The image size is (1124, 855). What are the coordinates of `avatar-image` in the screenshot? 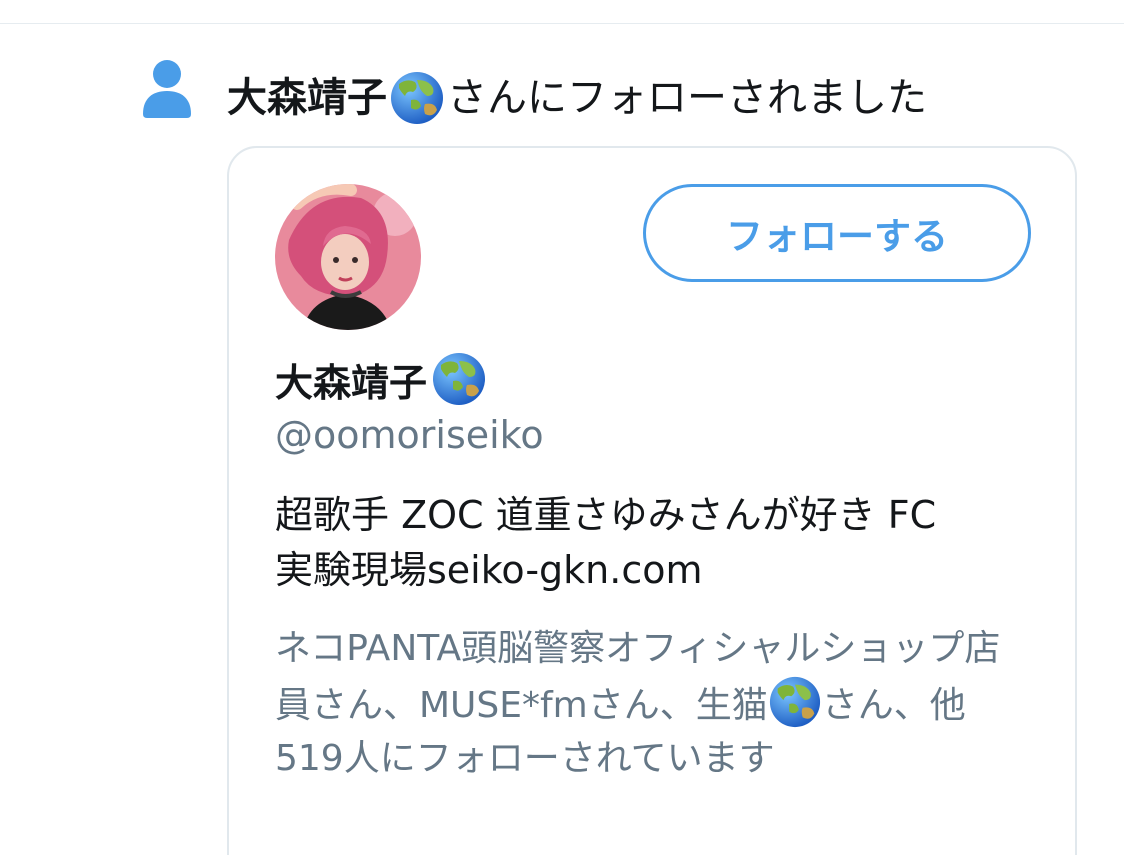 It's located at (348, 257).